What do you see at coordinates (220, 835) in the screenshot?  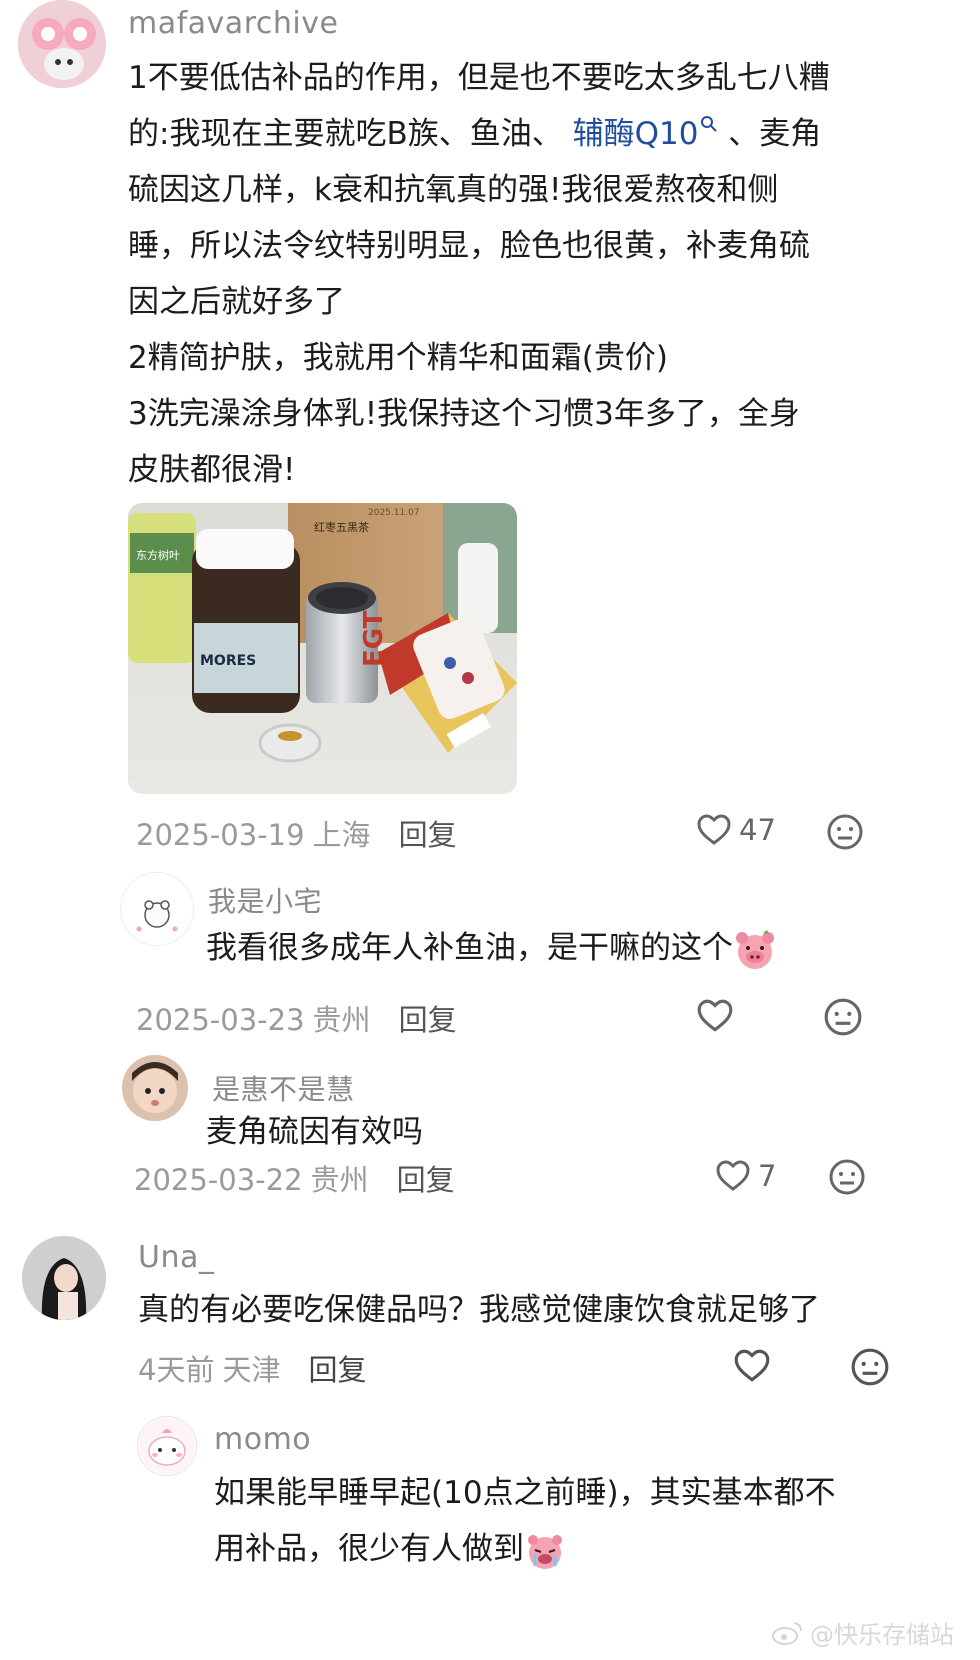 I see `timestamp: 2025-03-19` at bounding box center [220, 835].